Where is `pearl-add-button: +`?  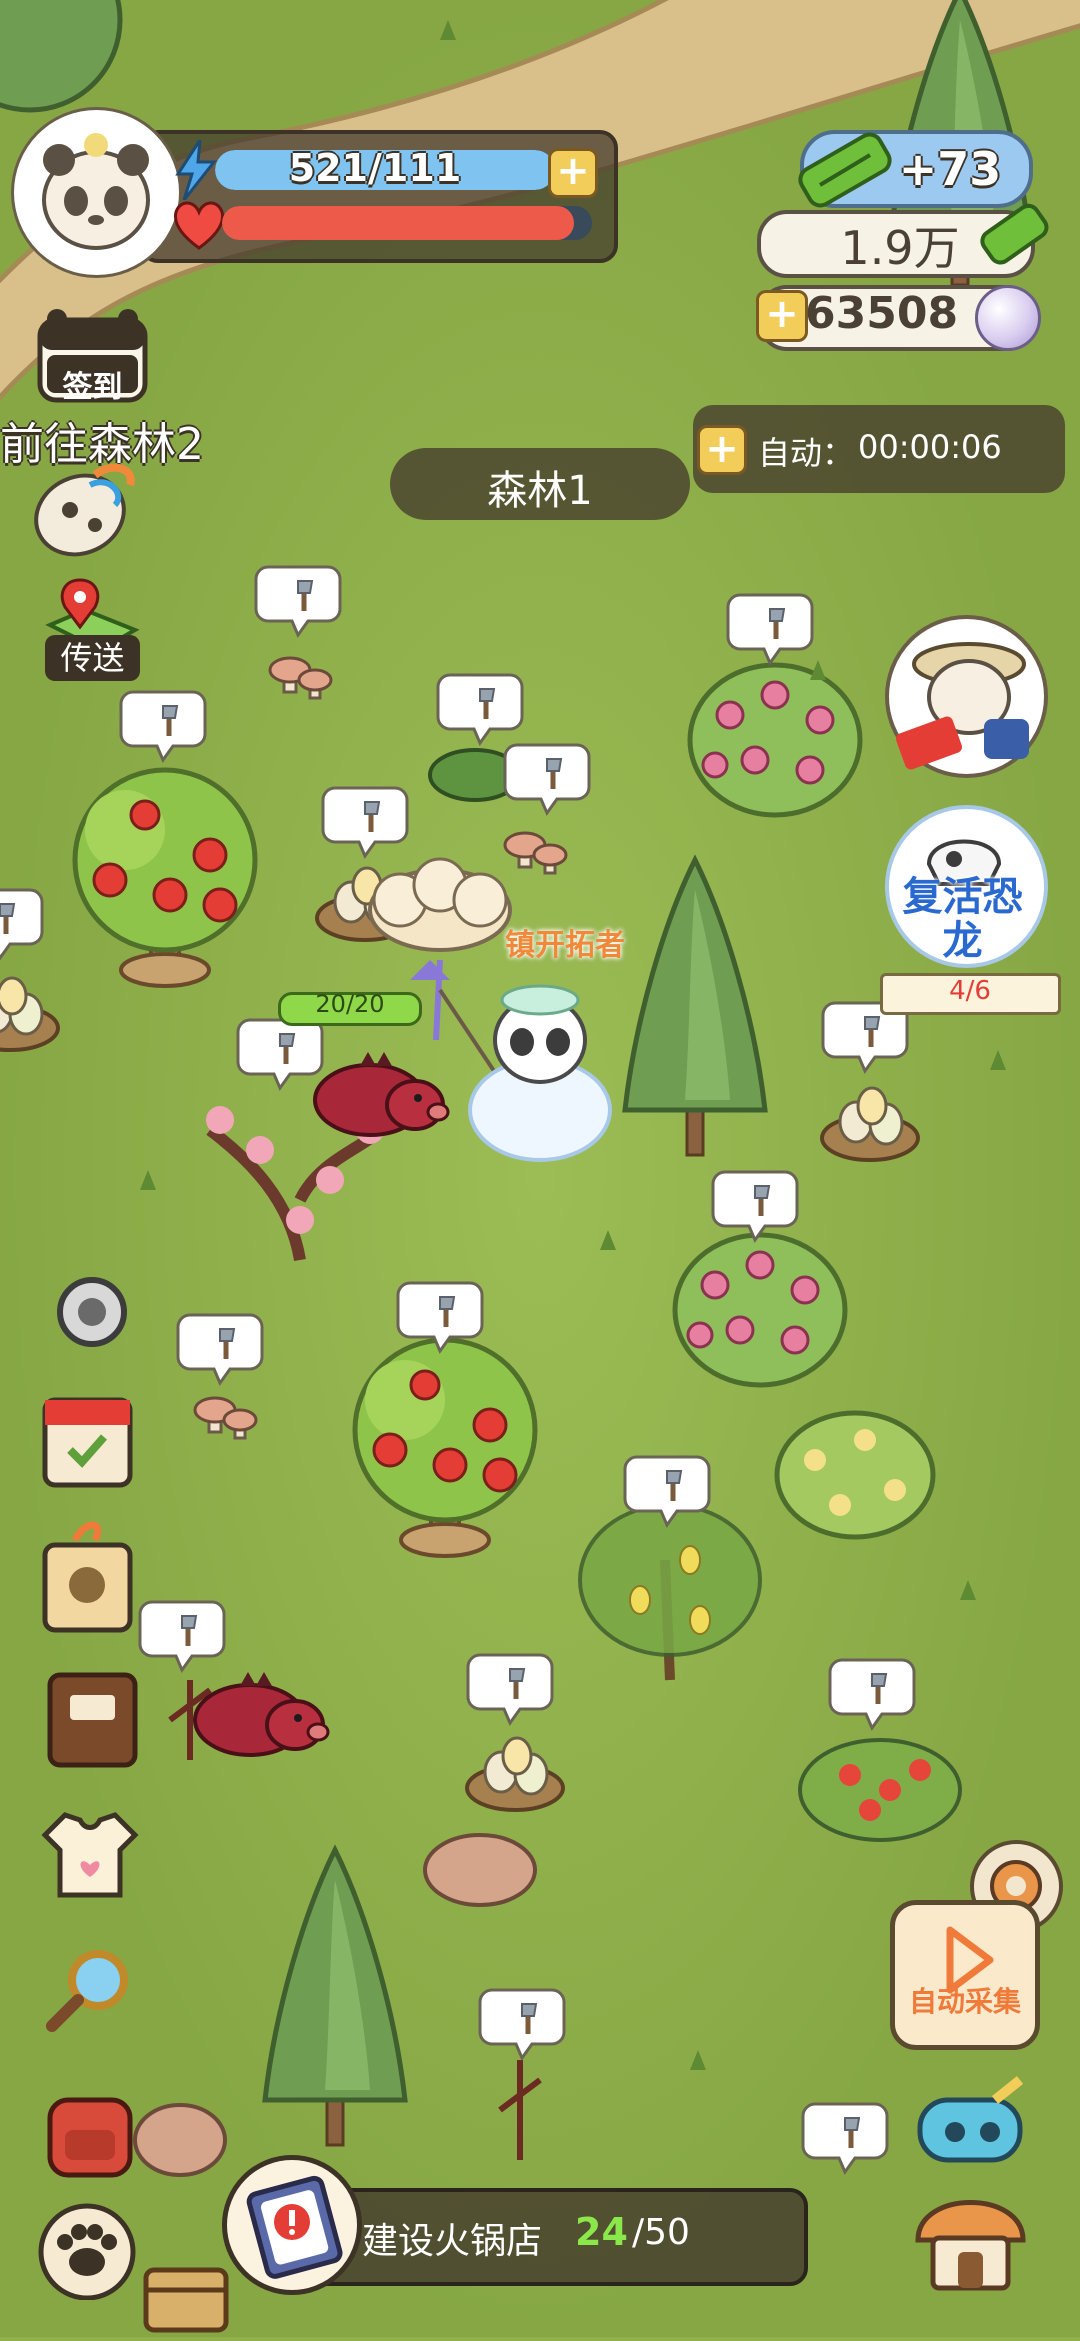
pearl-add-button: + is located at coordinates (782, 316).